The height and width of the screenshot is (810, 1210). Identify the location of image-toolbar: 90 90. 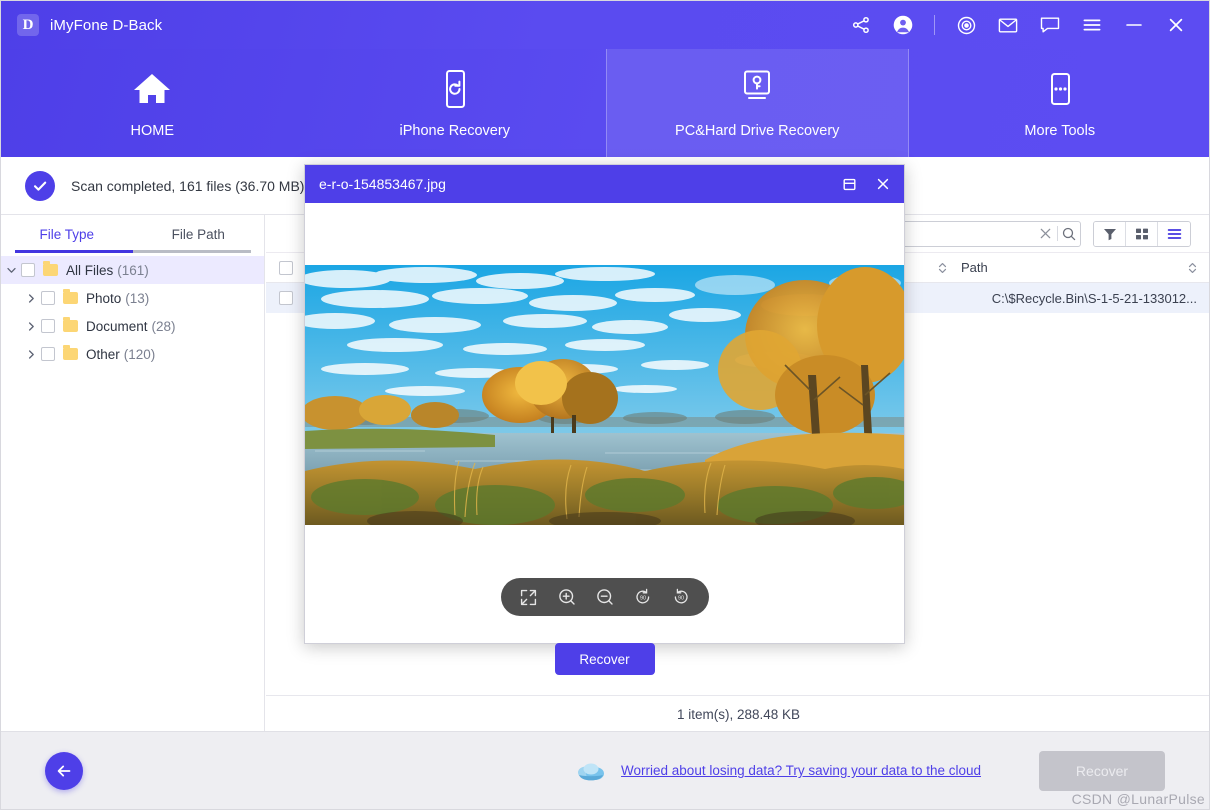
(604, 597).